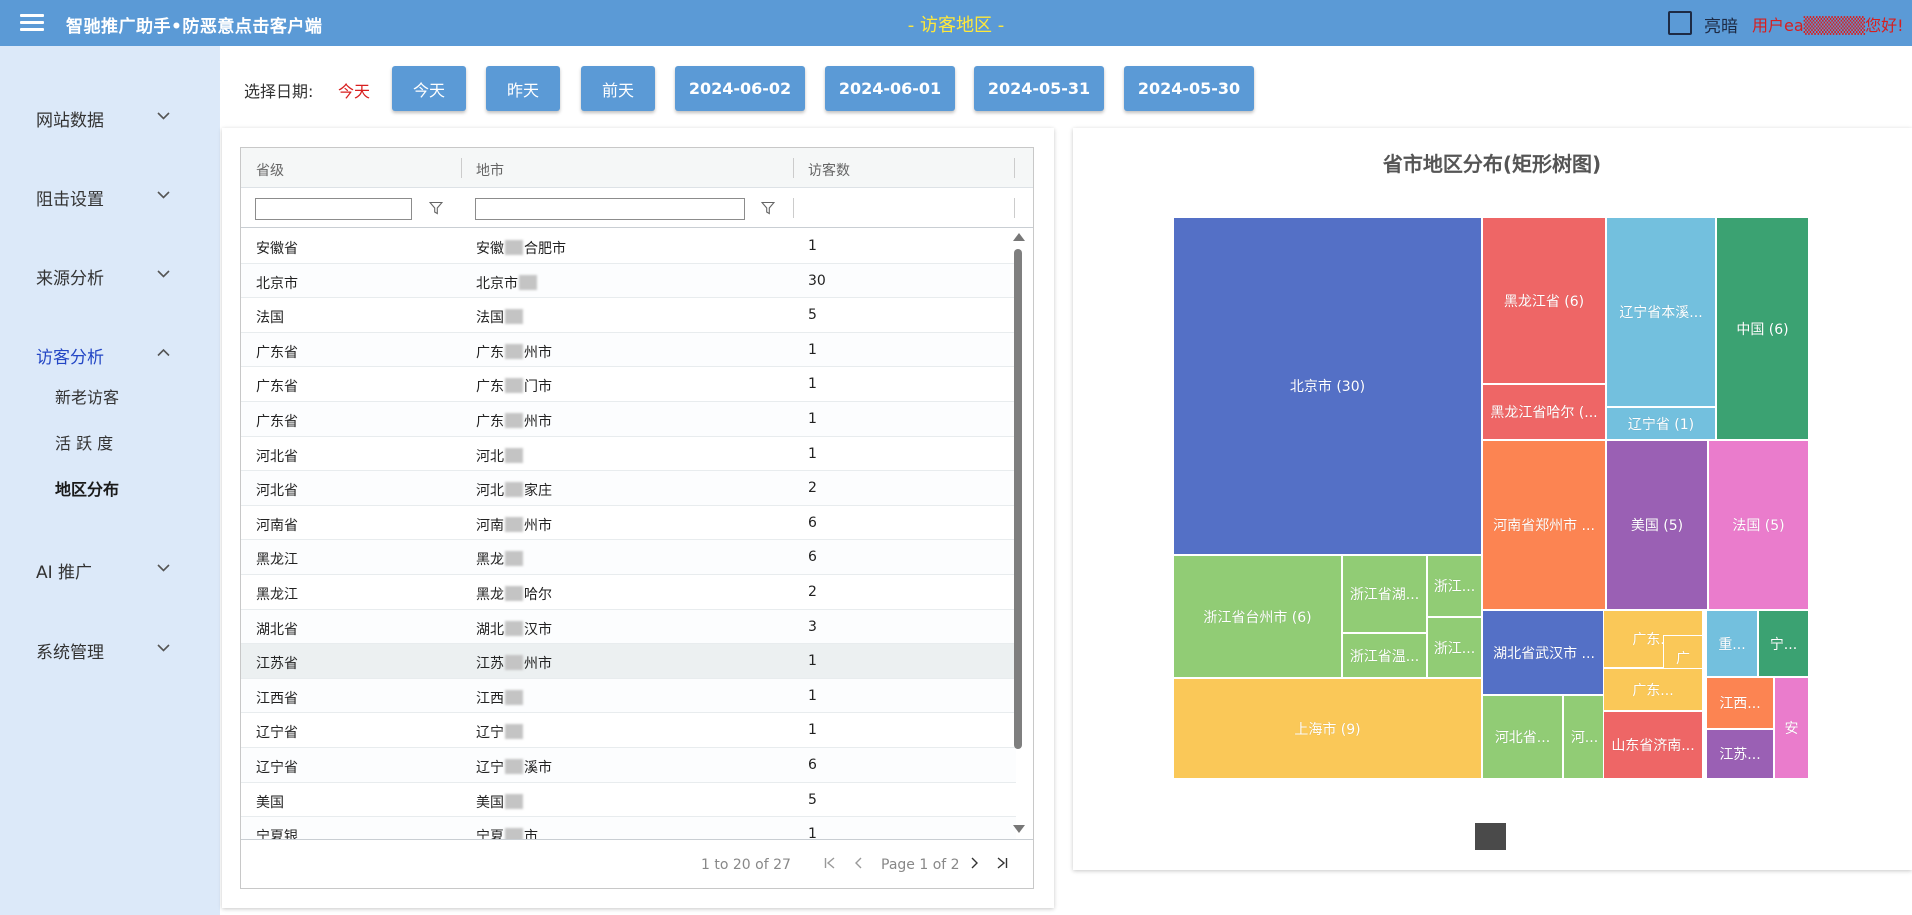 Image resolution: width=1912 pixels, height=915 pixels. Describe the element at coordinates (1327, 386) in the screenshot. I see `treemap-cell: 北京市 (30)` at that location.